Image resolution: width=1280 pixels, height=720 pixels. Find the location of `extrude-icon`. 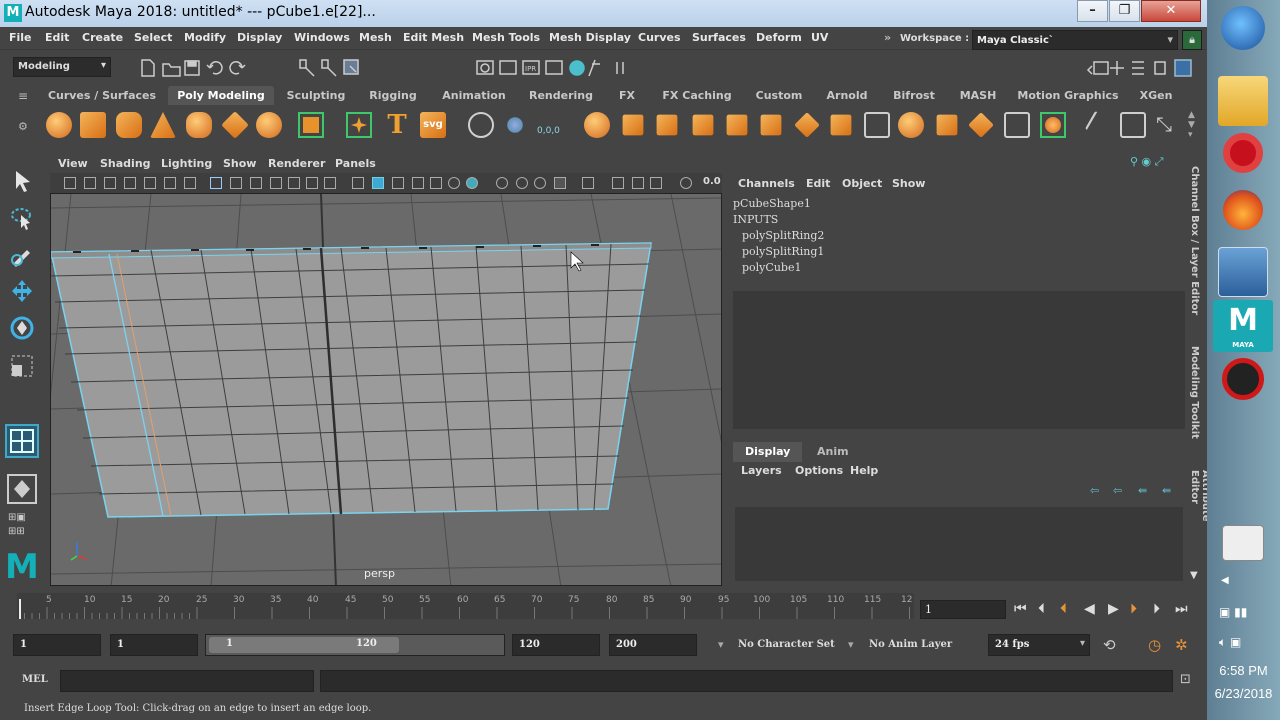

extrude-icon is located at coordinates (771, 125).